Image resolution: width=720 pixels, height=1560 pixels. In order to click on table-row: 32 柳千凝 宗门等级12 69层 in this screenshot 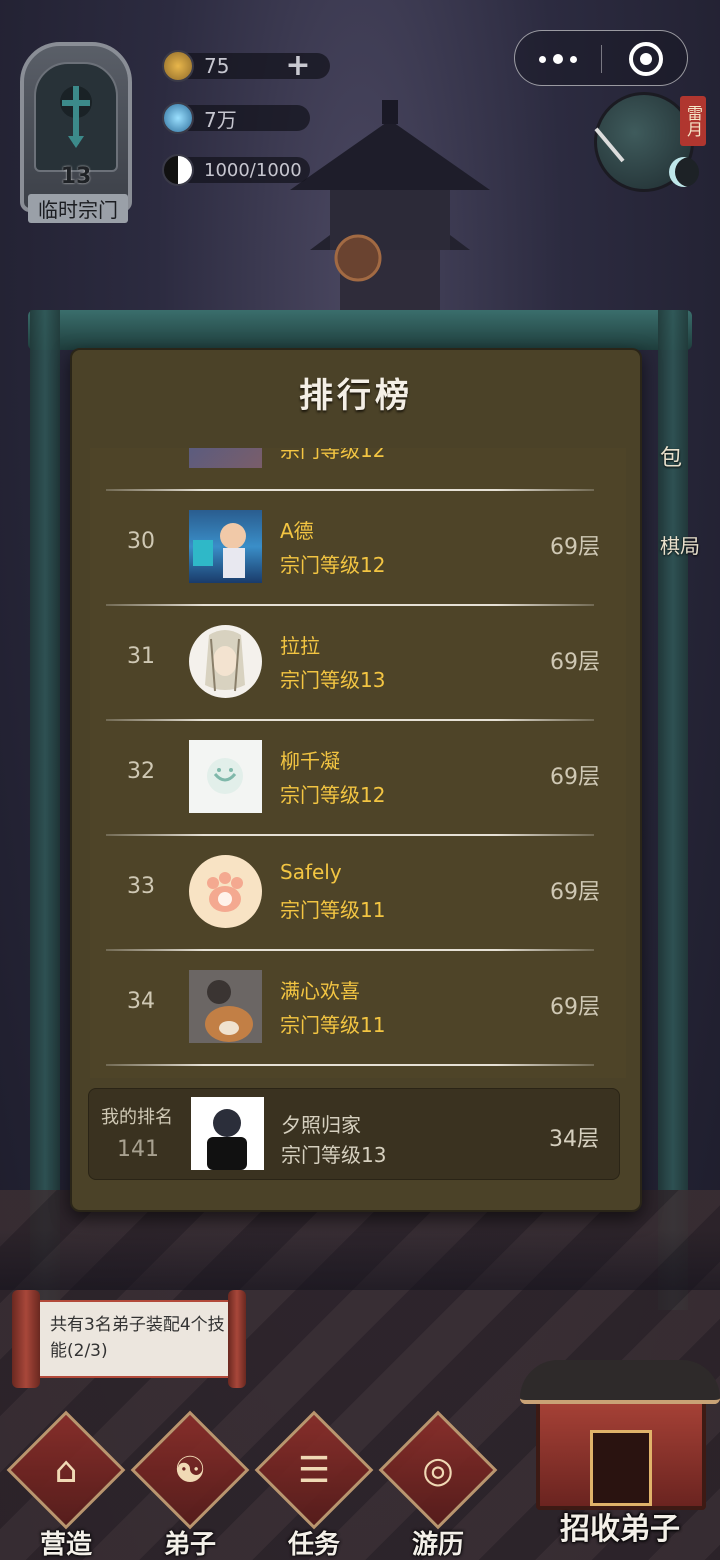, I will do `click(358, 778)`.